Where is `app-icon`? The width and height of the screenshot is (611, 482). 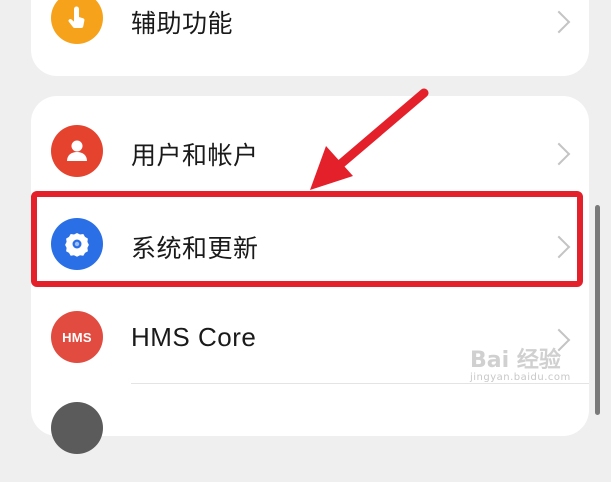
app-icon is located at coordinates (77, 428).